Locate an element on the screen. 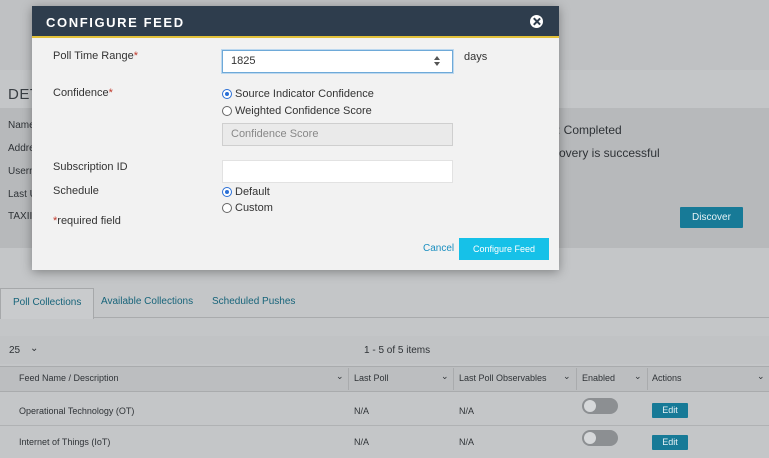 Image resolution: width=769 pixels, height=458 pixels. confidence-label: Confidence* is located at coordinates (83, 93).